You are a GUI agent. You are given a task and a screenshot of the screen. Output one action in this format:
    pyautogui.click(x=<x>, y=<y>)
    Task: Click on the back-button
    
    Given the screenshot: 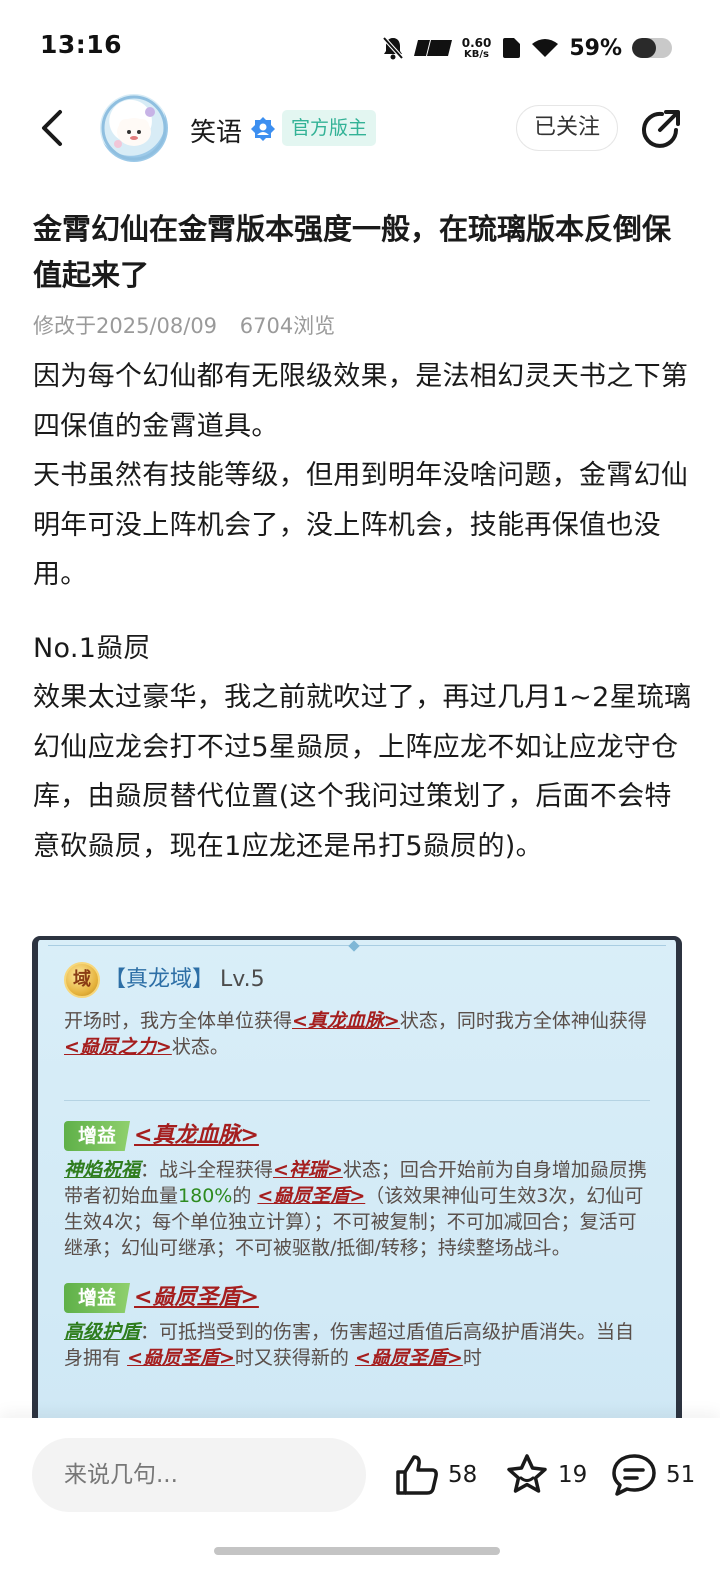 What is the action you would take?
    pyautogui.click(x=52, y=128)
    